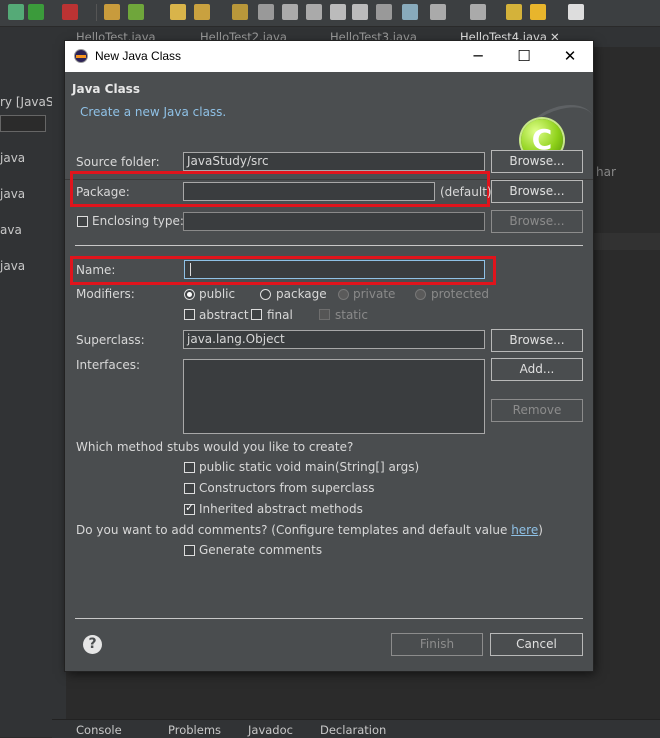  What do you see at coordinates (466, 192) in the screenshot?
I see `package-default-label: (default)` at bounding box center [466, 192].